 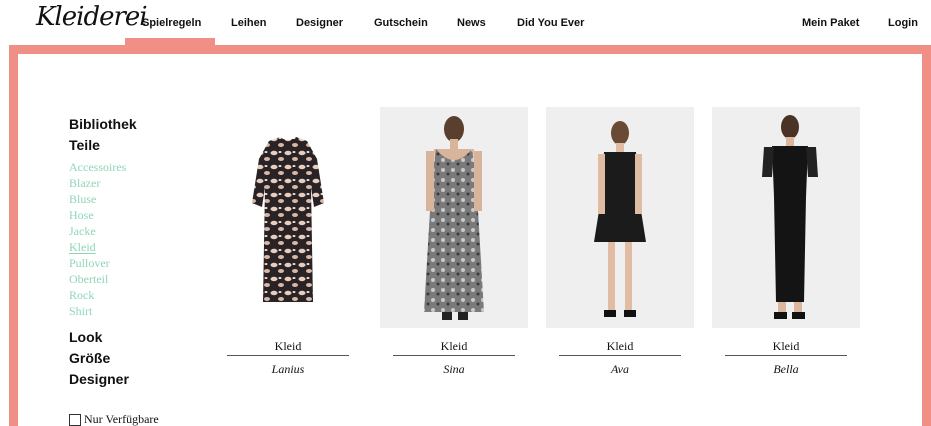 I want to click on sidebar-heading-bibliothek: Bibliothek, so click(x=103, y=124).